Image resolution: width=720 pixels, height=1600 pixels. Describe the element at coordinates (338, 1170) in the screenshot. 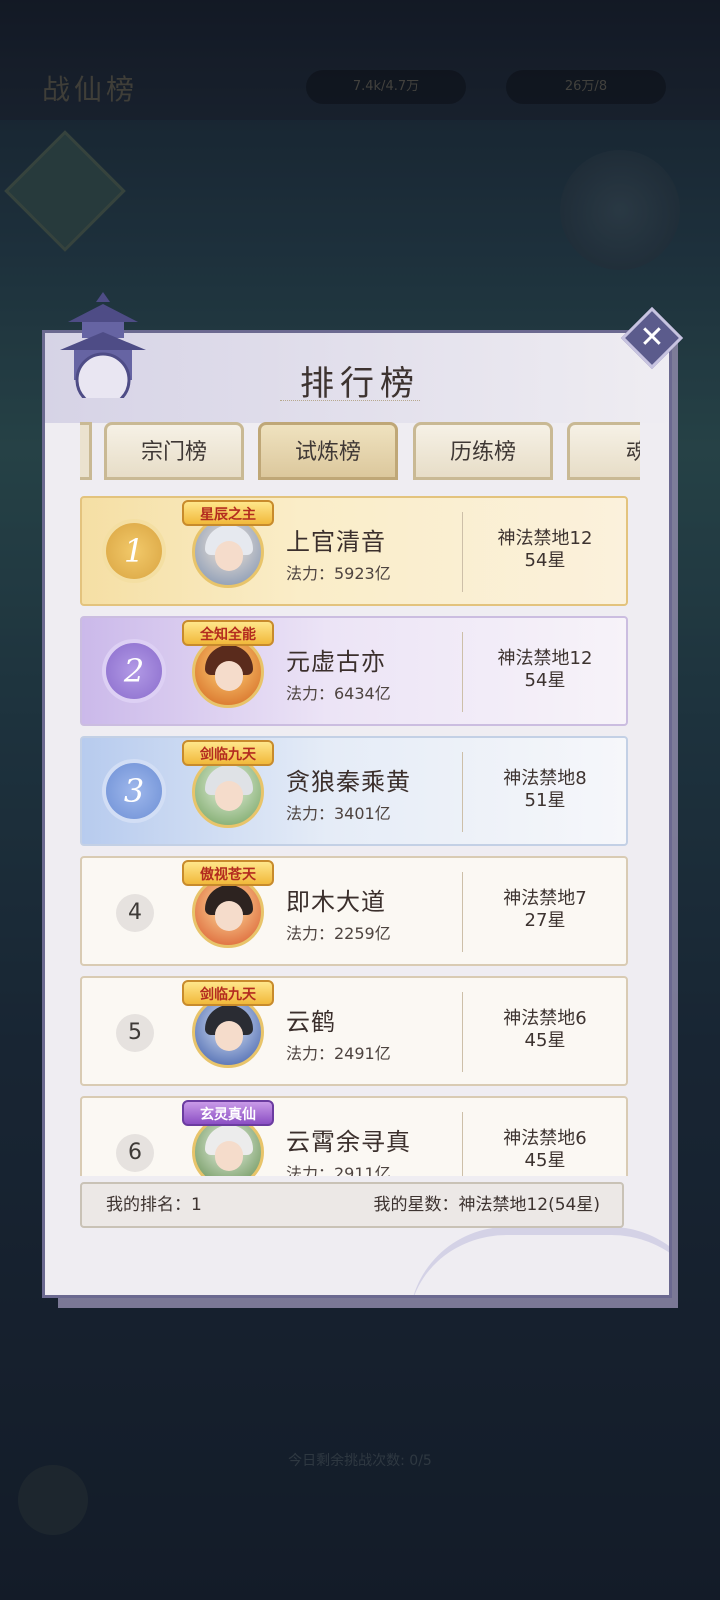

I see `player-power: 法力：2911亿` at that location.